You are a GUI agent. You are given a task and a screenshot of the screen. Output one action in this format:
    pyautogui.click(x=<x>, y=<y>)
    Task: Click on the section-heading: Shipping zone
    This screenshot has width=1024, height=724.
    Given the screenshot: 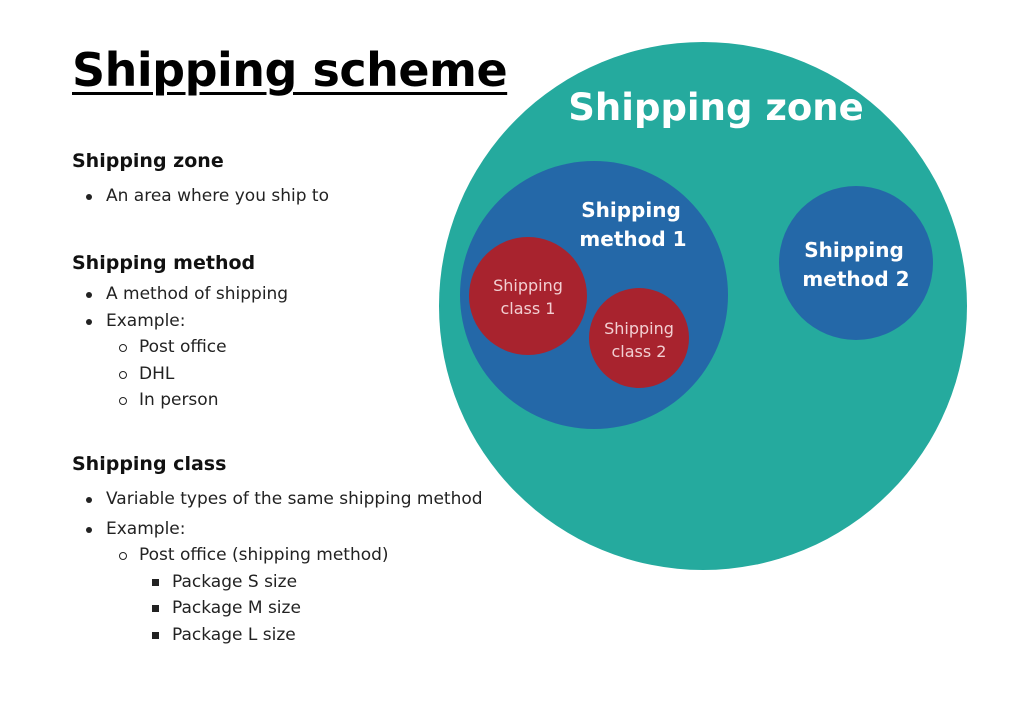 What is the action you would take?
    pyautogui.click(x=148, y=161)
    